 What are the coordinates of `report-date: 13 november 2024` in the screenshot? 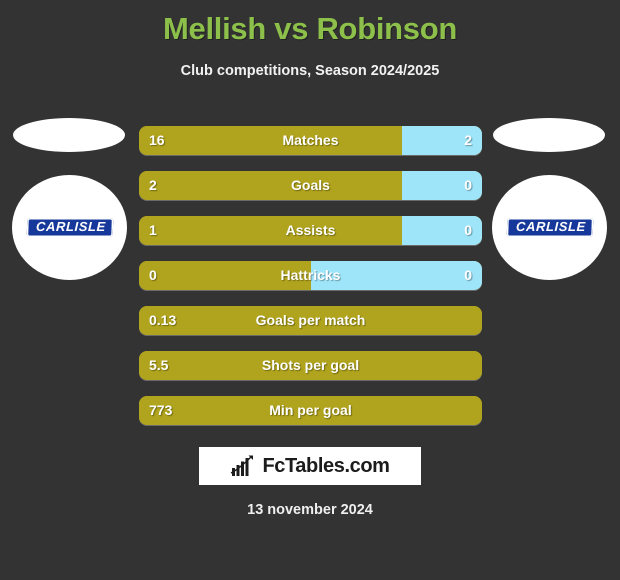 It's located at (310, 510).